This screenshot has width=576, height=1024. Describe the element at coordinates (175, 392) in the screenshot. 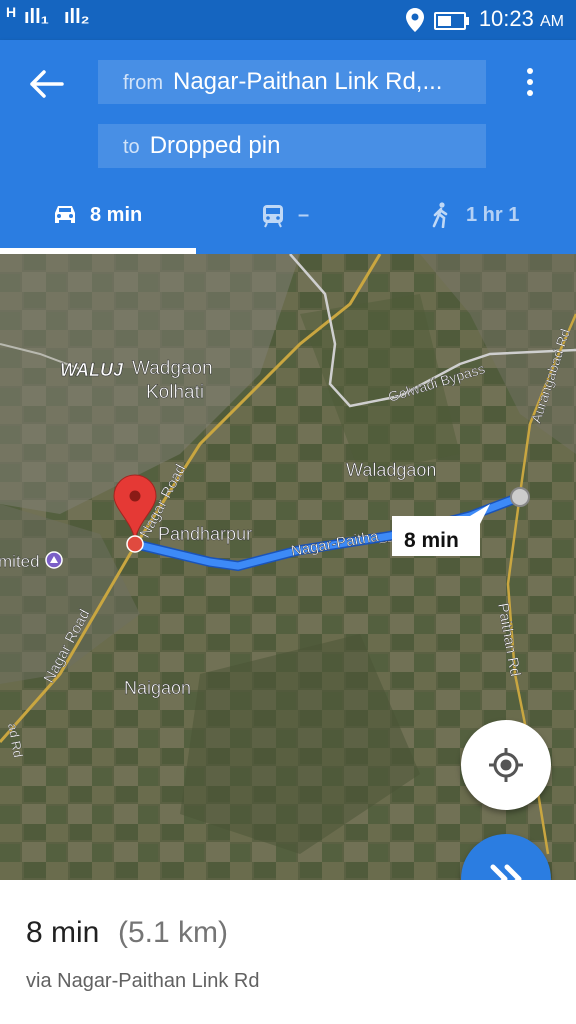

I see `map-label-kolhati: Kolhati` at that location.